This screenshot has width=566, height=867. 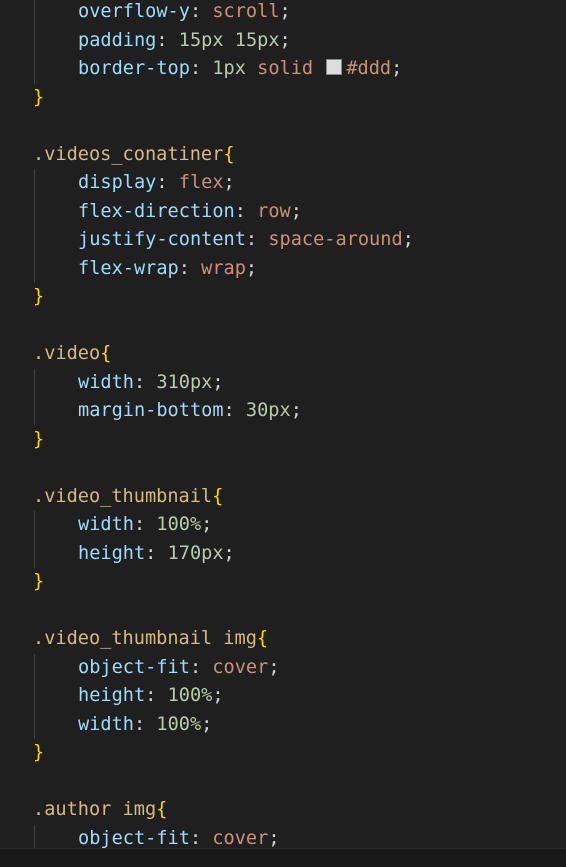 What do you see at coordinates (334, 67) in the screenshot?
I see `color-swatch-icon` at bounding box center [334, 67].